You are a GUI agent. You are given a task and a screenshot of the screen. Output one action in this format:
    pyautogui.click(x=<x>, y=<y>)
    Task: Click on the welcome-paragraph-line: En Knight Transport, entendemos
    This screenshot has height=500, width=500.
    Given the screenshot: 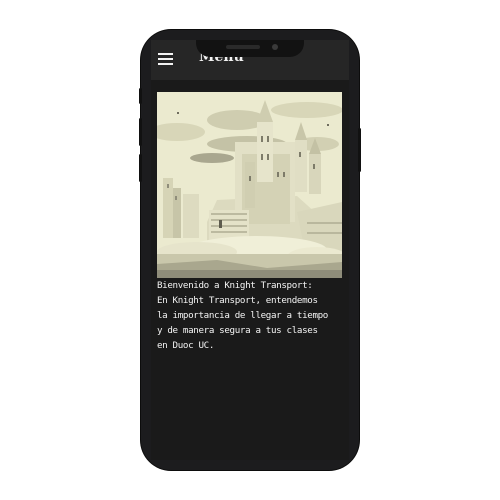 What is the action you would take?
    pyautogui.click(x=237, y=300)
    